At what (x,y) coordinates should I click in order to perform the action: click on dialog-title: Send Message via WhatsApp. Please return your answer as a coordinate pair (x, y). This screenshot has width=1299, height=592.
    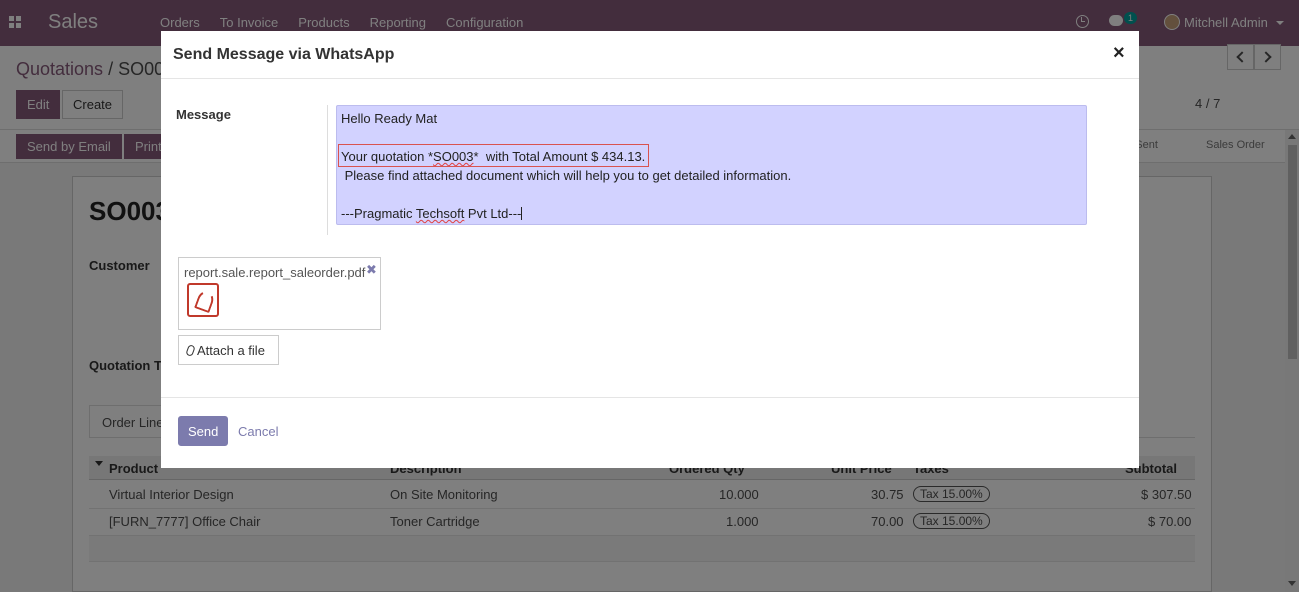
    Looking at the image, I should click on (284, 54).